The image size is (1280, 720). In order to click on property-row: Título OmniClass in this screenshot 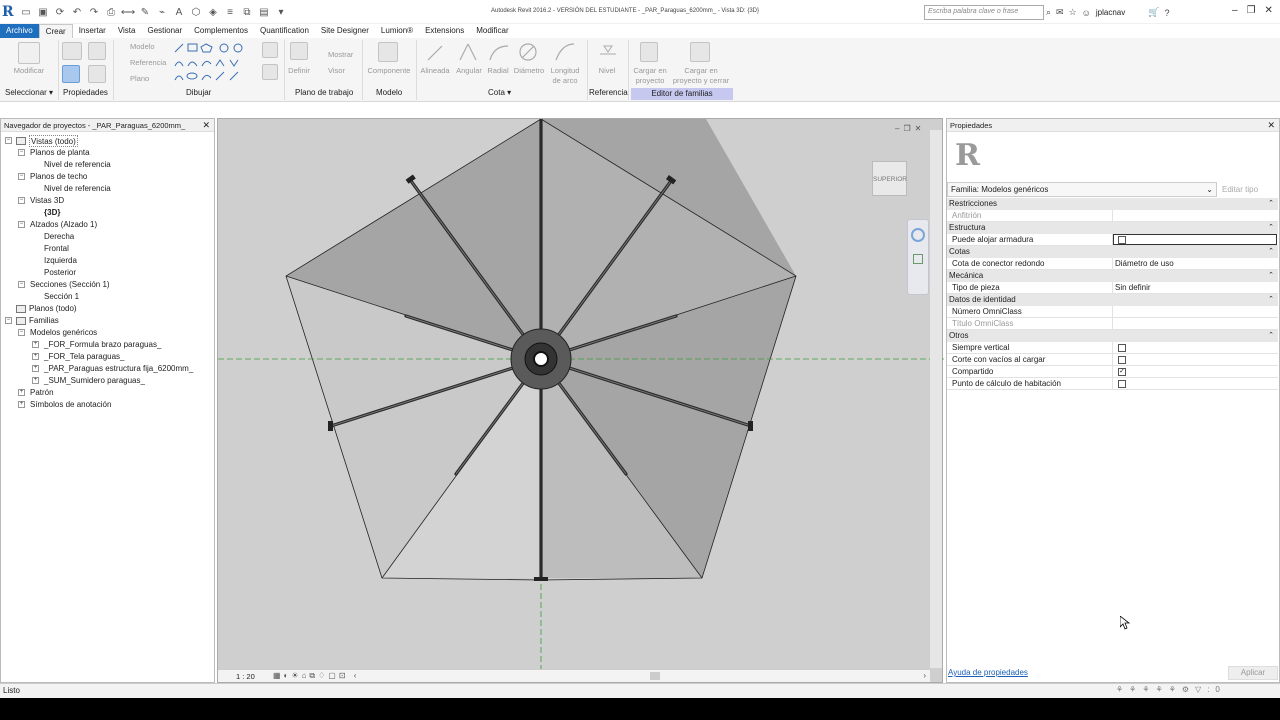, I will do `click(1112, 324)`.